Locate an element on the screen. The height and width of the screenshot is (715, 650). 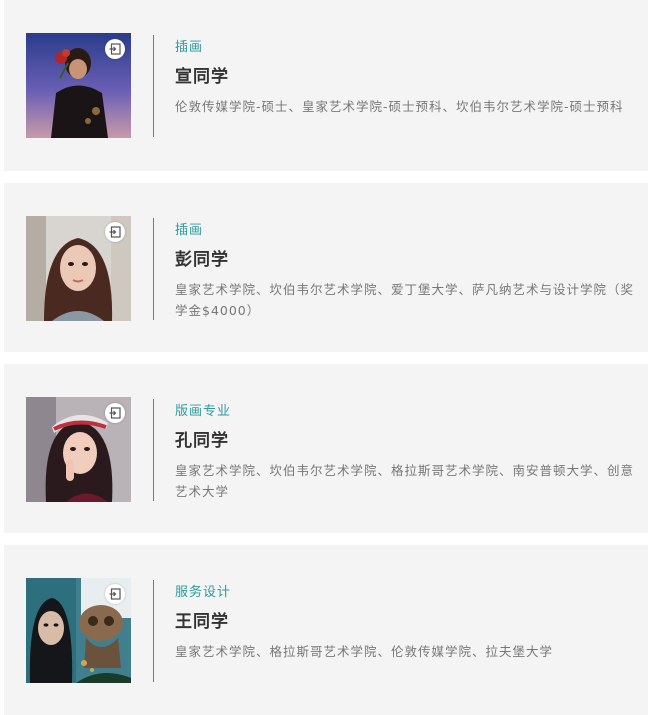
student-name: 孔同学 is located at coordinates (404, 441).